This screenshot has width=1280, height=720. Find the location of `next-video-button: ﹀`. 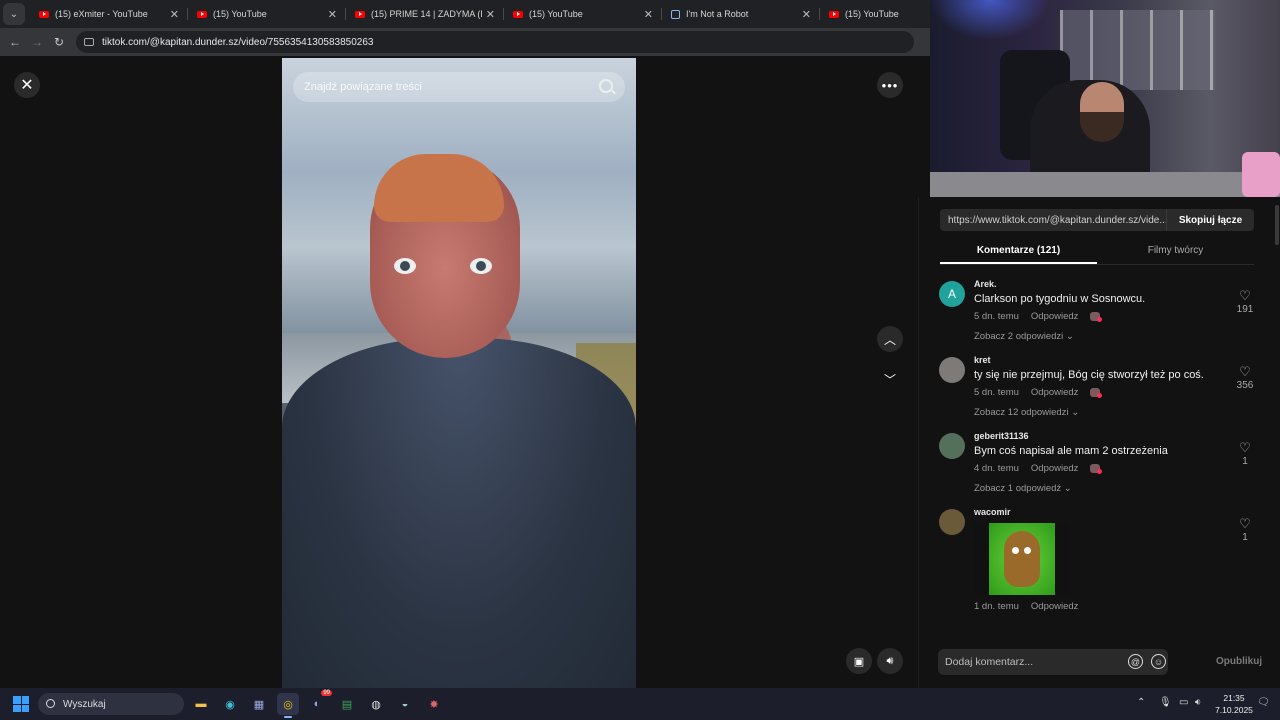

next-video-button: ﹀ is located at coordinates (890, 379).